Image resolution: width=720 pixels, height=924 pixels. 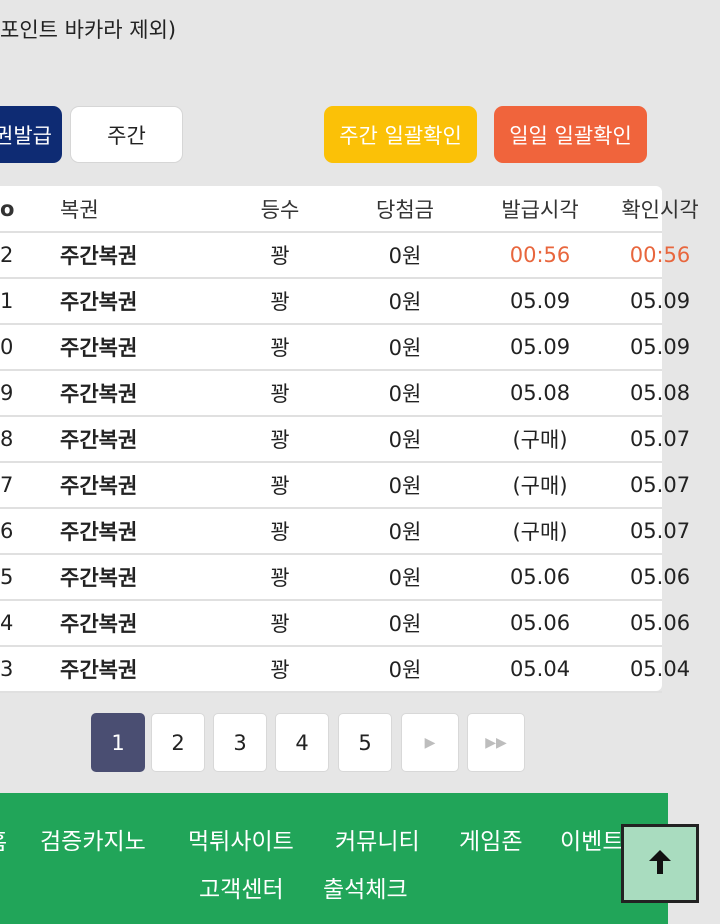 I want to click on next-page-button: ▶, so click(x=430, y=742).